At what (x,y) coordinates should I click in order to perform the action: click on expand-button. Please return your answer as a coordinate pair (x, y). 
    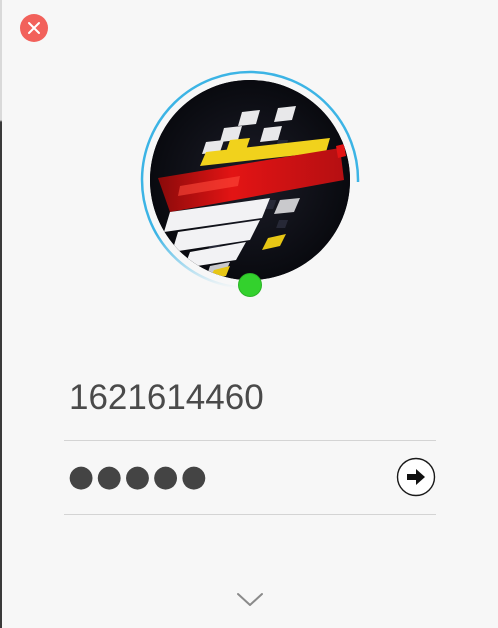
    Looking at the image, I should click on (250, 599).